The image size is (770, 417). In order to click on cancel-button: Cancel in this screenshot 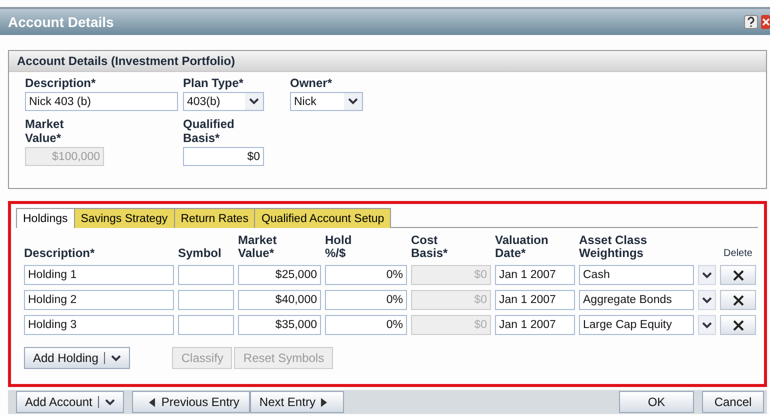, I will do `click(733, 402)`.